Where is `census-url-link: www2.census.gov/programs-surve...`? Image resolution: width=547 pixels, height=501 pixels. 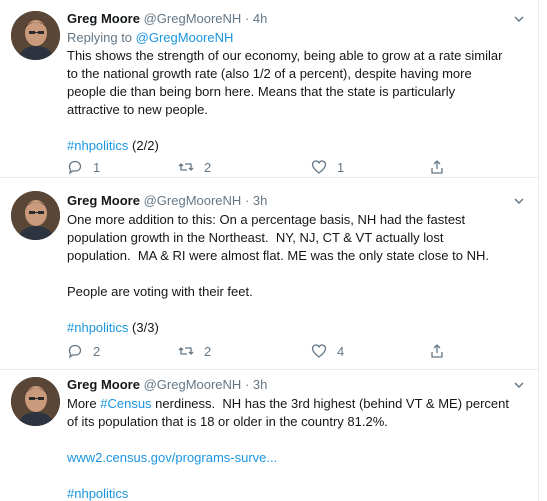
census-url-link: www2.census.gov/programs-surve... is located at coordinates (172, 457).